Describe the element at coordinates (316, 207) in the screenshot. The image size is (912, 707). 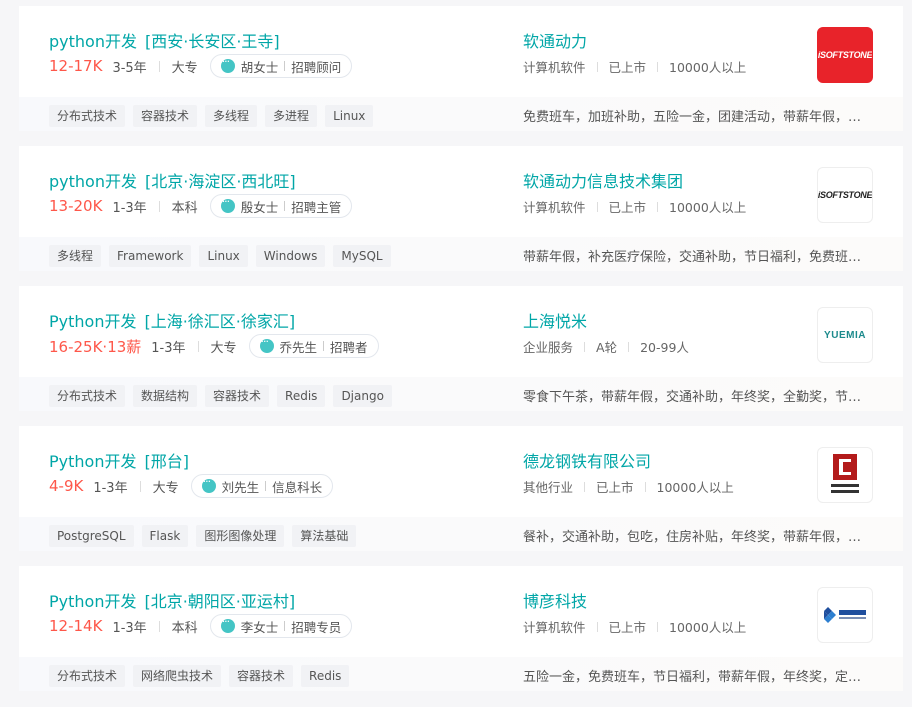
I see `recruiter-title: 招聘主管` at that location.